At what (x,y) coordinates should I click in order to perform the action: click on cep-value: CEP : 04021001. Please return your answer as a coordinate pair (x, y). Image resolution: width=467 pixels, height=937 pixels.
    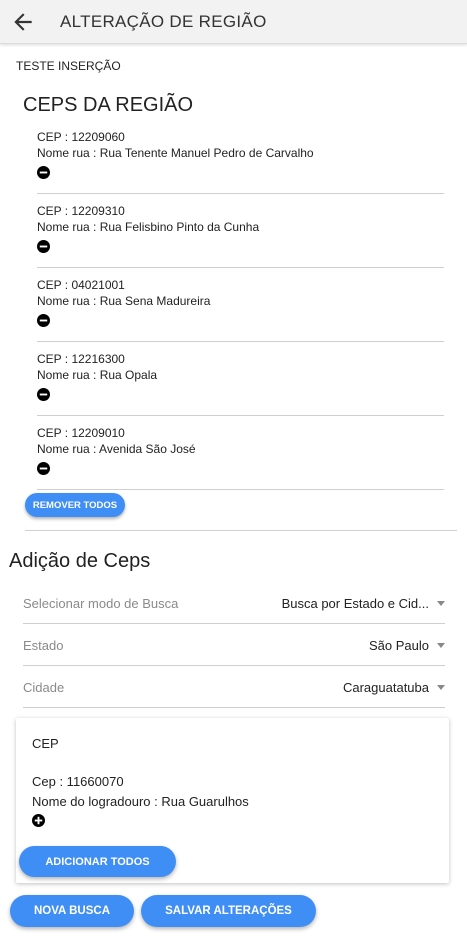
    Looking at the image, I should click on (81, 285).